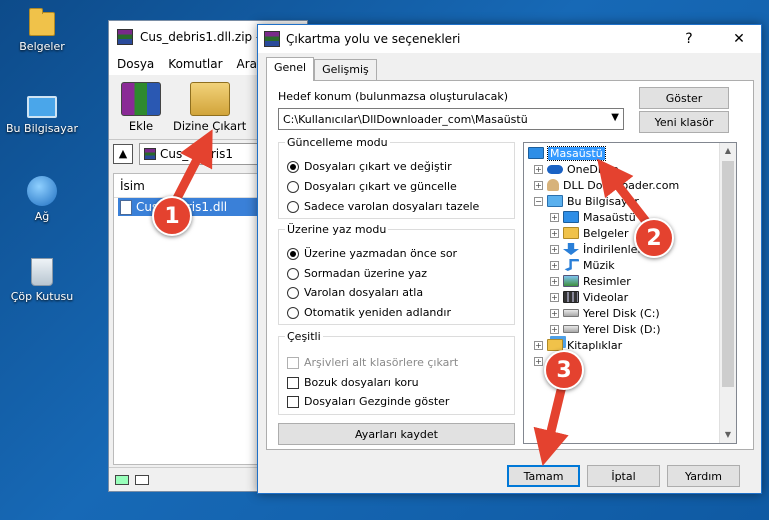  What do you see at coordinates (595, 345) in the screenshot?
I see `tree-node-label: Kitaplıklar` at bounding box center [595, 345].